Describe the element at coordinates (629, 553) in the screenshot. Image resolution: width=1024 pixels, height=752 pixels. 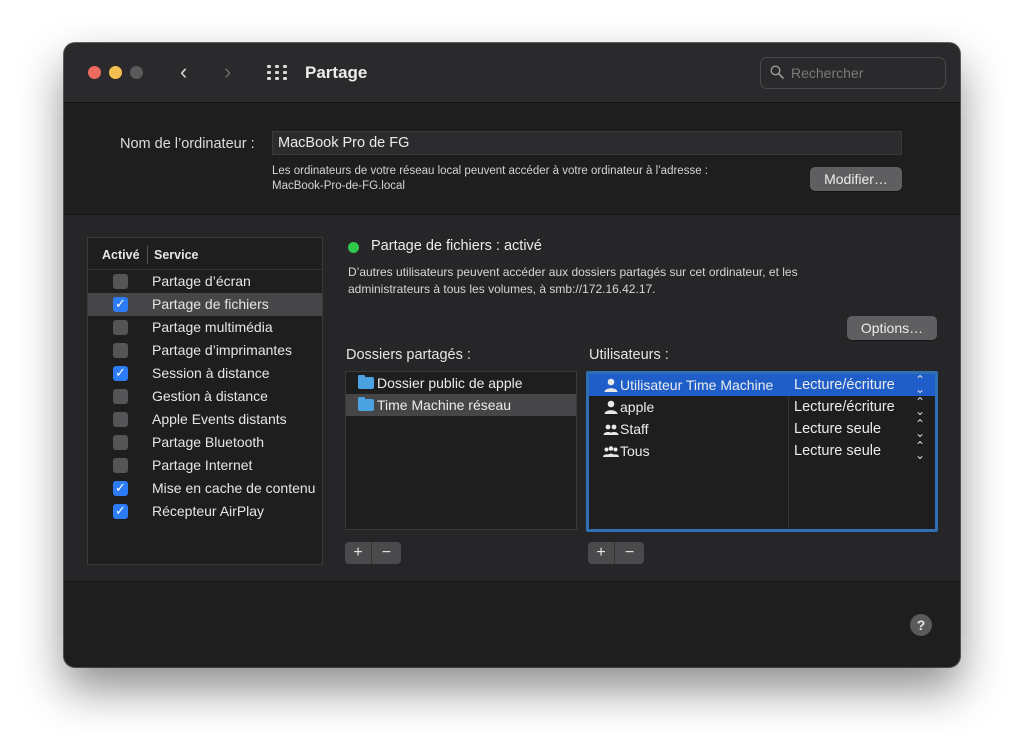
I see `remove-user-button: −` at that location.